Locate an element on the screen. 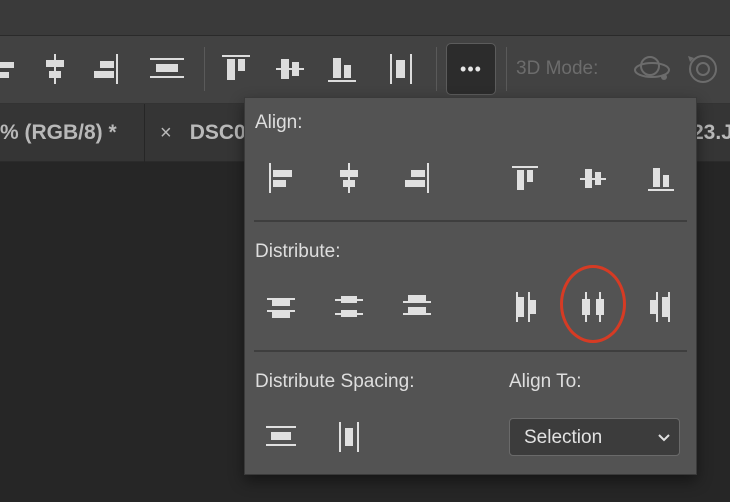  distribute-right-edges-icon is located at coordinates (661, 307).